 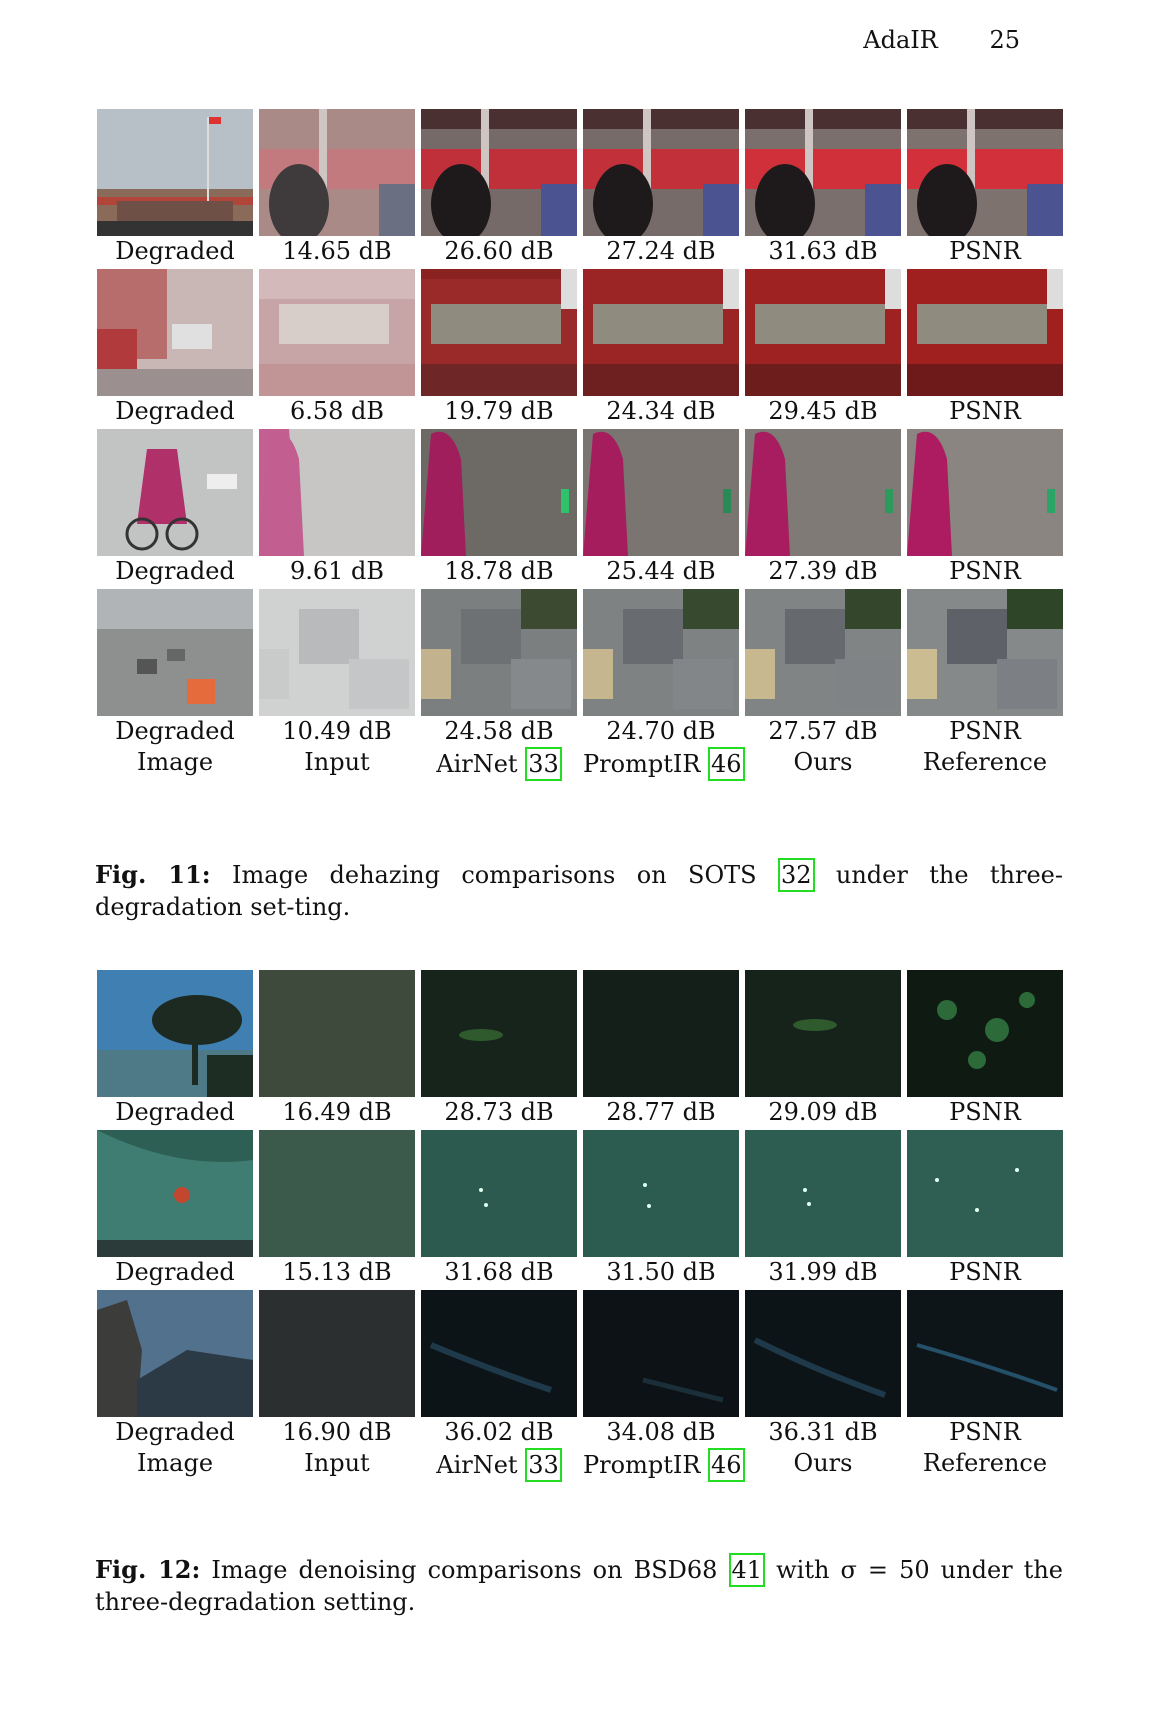 What do you see at coordinates (823, 411) in the screenshot?
I see `psnr-value: 29.45 dB` at bounding box center [823, 411].